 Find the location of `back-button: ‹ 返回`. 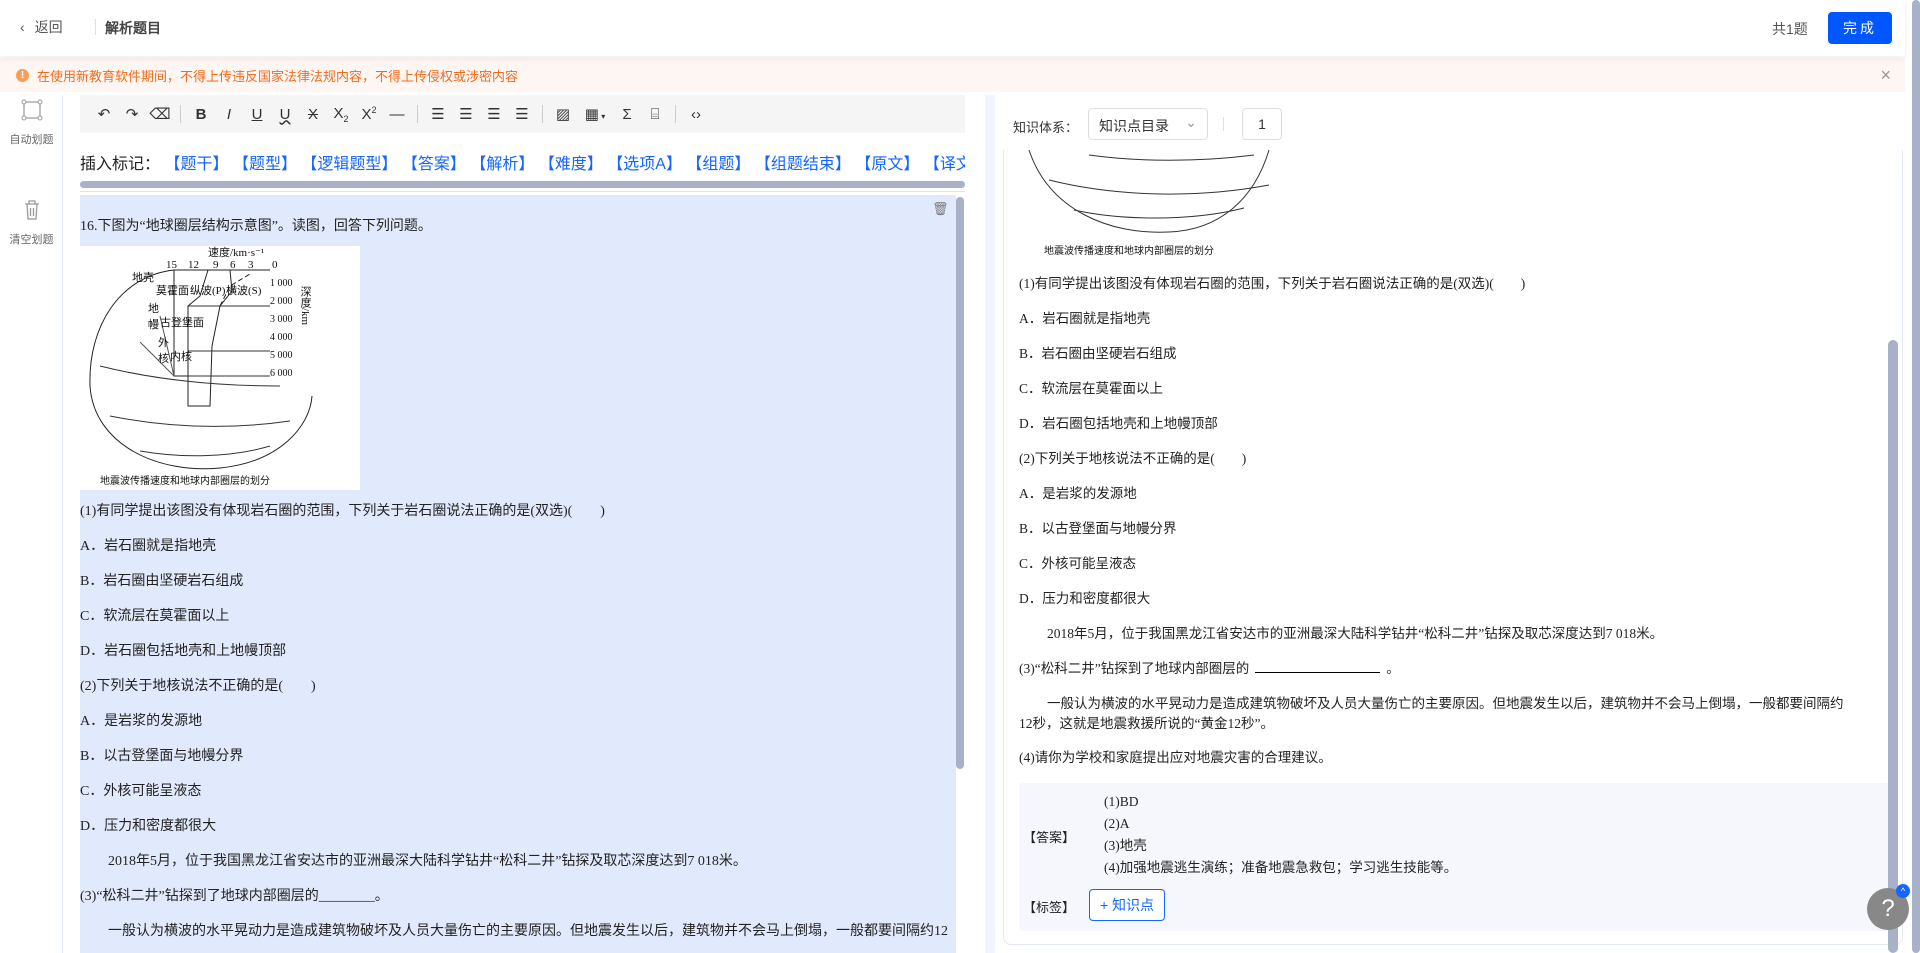

back-button: ‹ 返回 is located at coordinates (41, 27).